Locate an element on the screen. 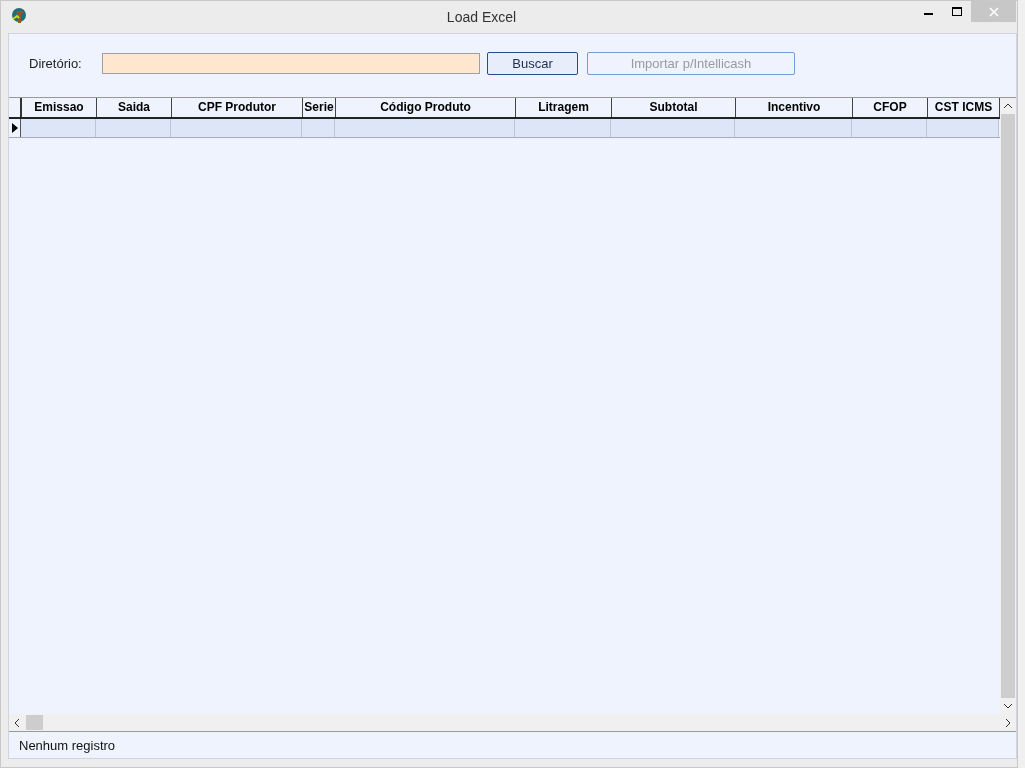 This screenshot has width=1025, height=768. directory-label: Diretório: is located at coordinates (56, 63).